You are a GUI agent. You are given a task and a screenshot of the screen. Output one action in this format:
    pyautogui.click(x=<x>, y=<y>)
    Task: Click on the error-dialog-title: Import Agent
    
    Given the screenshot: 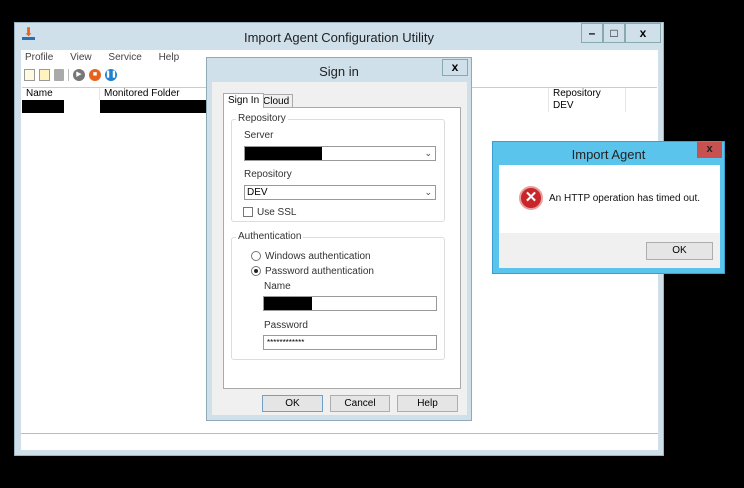 What is the action you would take?
    pyautogui.click(x=608, y=154)
    